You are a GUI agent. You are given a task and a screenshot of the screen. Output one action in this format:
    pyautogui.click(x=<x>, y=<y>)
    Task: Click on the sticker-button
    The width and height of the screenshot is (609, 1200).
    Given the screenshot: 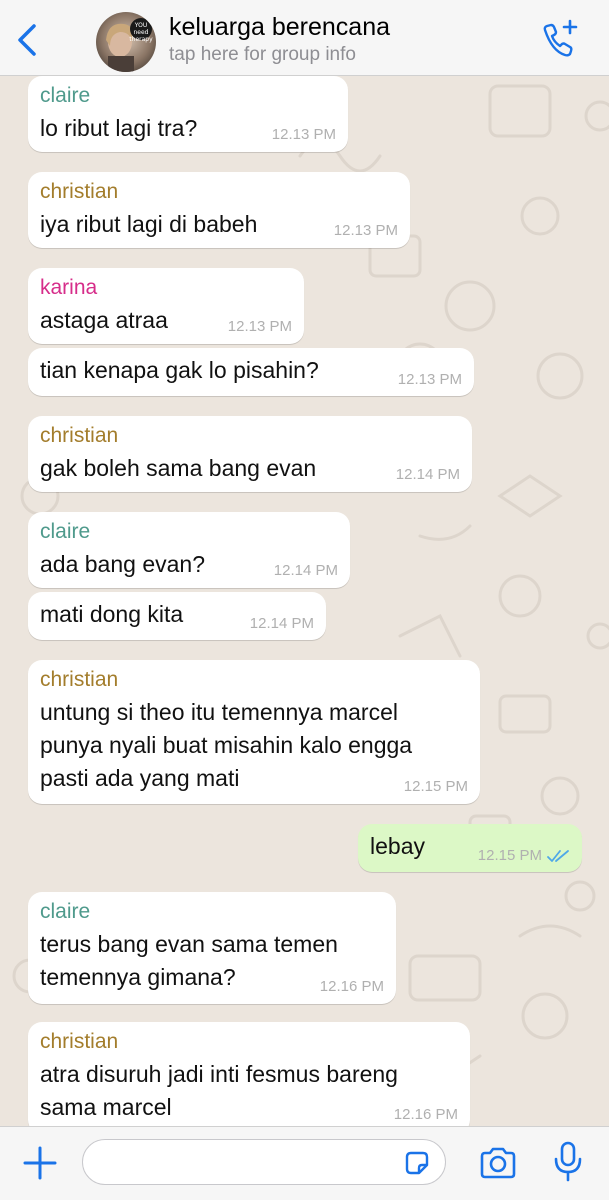 What is the action you would take?
    pyautogui.click(x=417, y=1163)
    